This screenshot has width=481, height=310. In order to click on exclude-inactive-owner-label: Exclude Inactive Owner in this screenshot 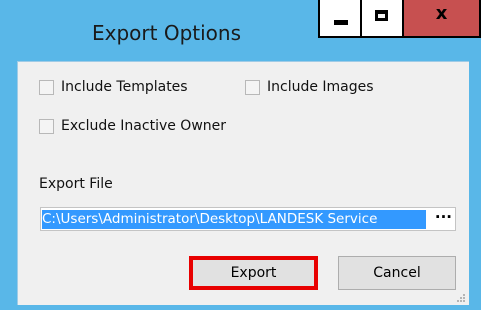, I will do `click(144, 126)`.